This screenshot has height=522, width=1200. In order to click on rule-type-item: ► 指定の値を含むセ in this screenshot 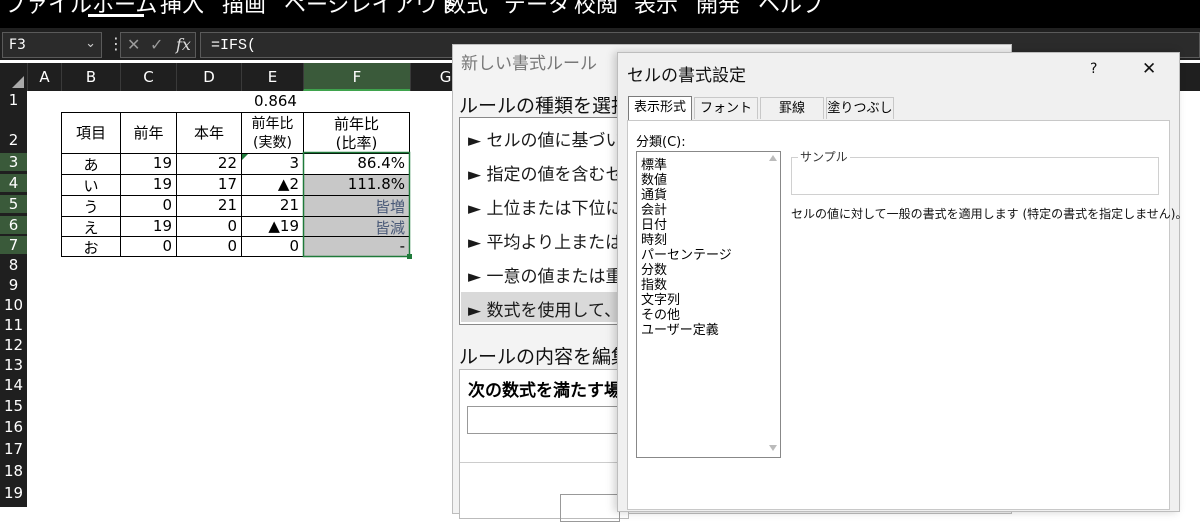, I will do `click(548, 172)`.